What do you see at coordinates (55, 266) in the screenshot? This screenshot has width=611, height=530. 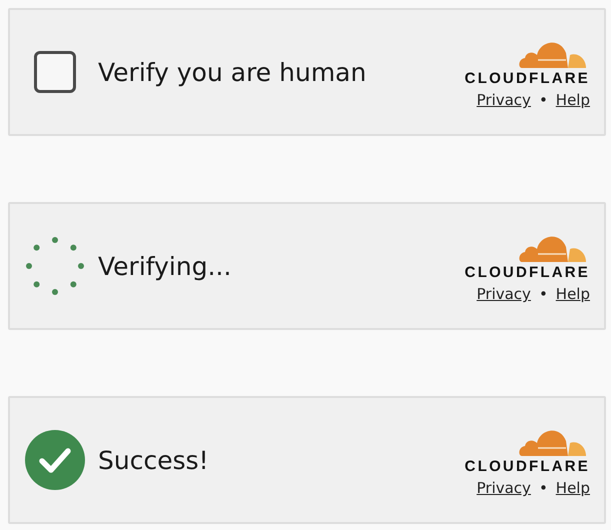 I see `spinner-icon` at bounding box center [55, 266].